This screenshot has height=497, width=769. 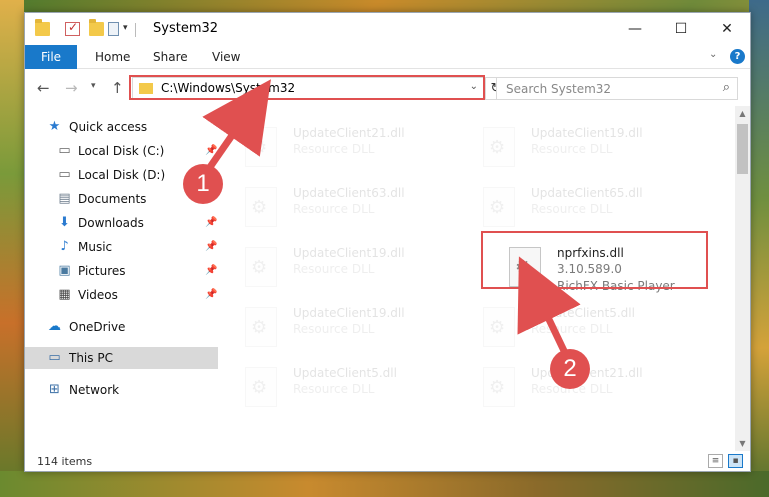 What do you see at coordinates (349, 193) in the screenshot?
I see `file-name: UpdateClient63.dll` at bounding box center [349, 193].